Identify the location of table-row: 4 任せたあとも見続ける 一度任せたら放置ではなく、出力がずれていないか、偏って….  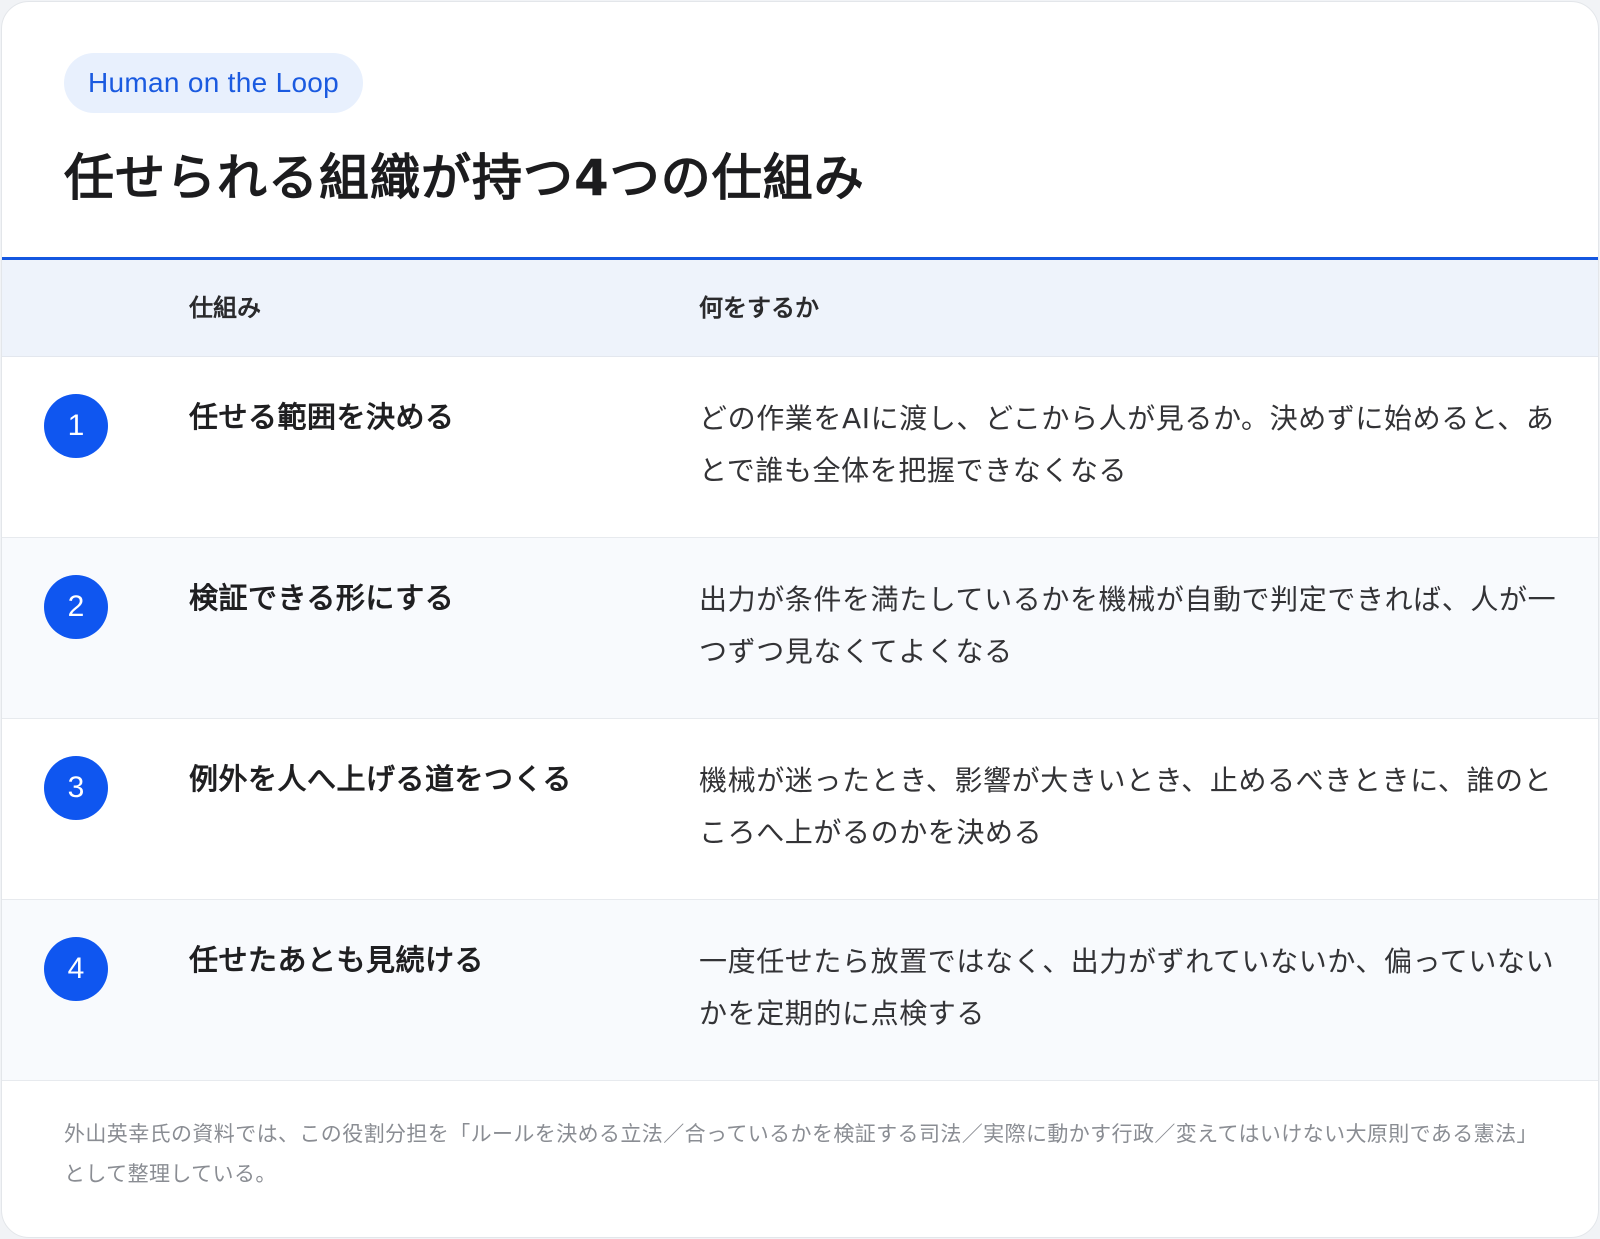
(800, 990).